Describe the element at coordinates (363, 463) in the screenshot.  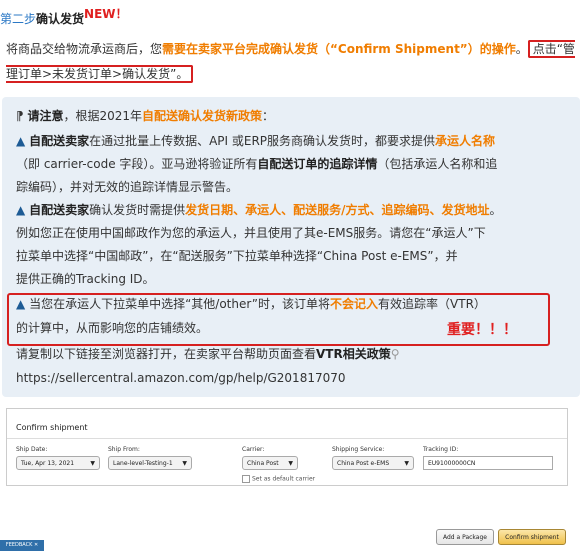
I see `shipping-service-value: China Post e-EMS` at that location.